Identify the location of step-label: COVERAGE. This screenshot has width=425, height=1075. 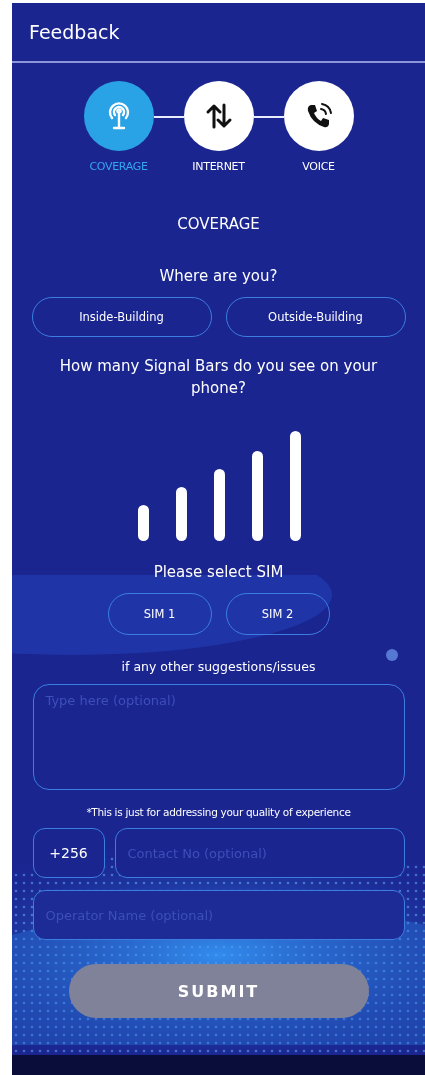
(118, 166).